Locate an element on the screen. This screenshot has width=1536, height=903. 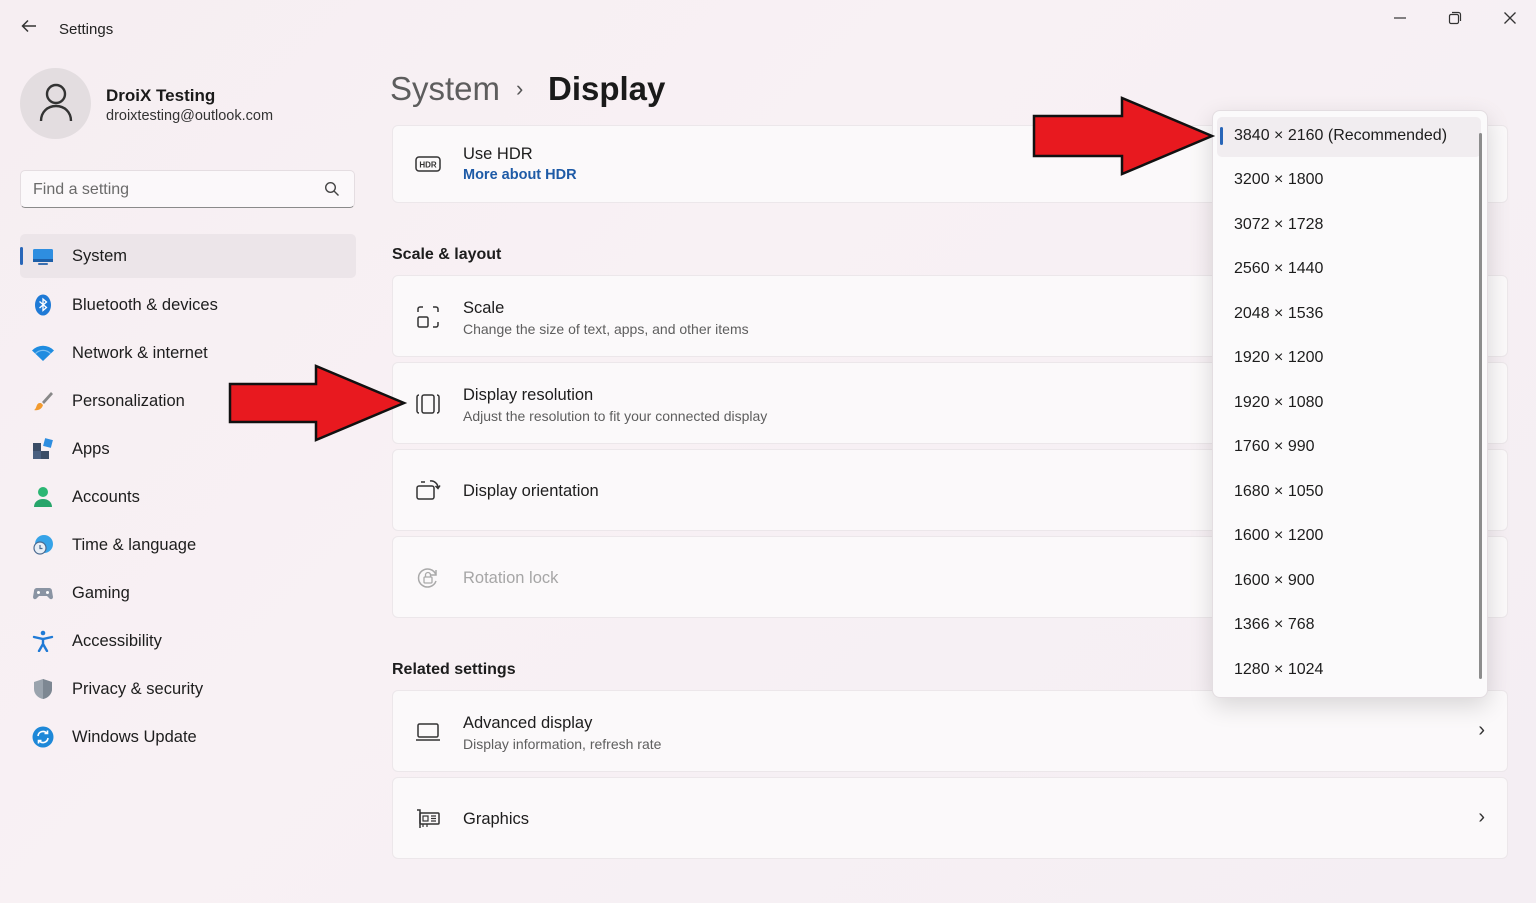
sidebar-item-label: Gaming is located at coordinates (101, 593).